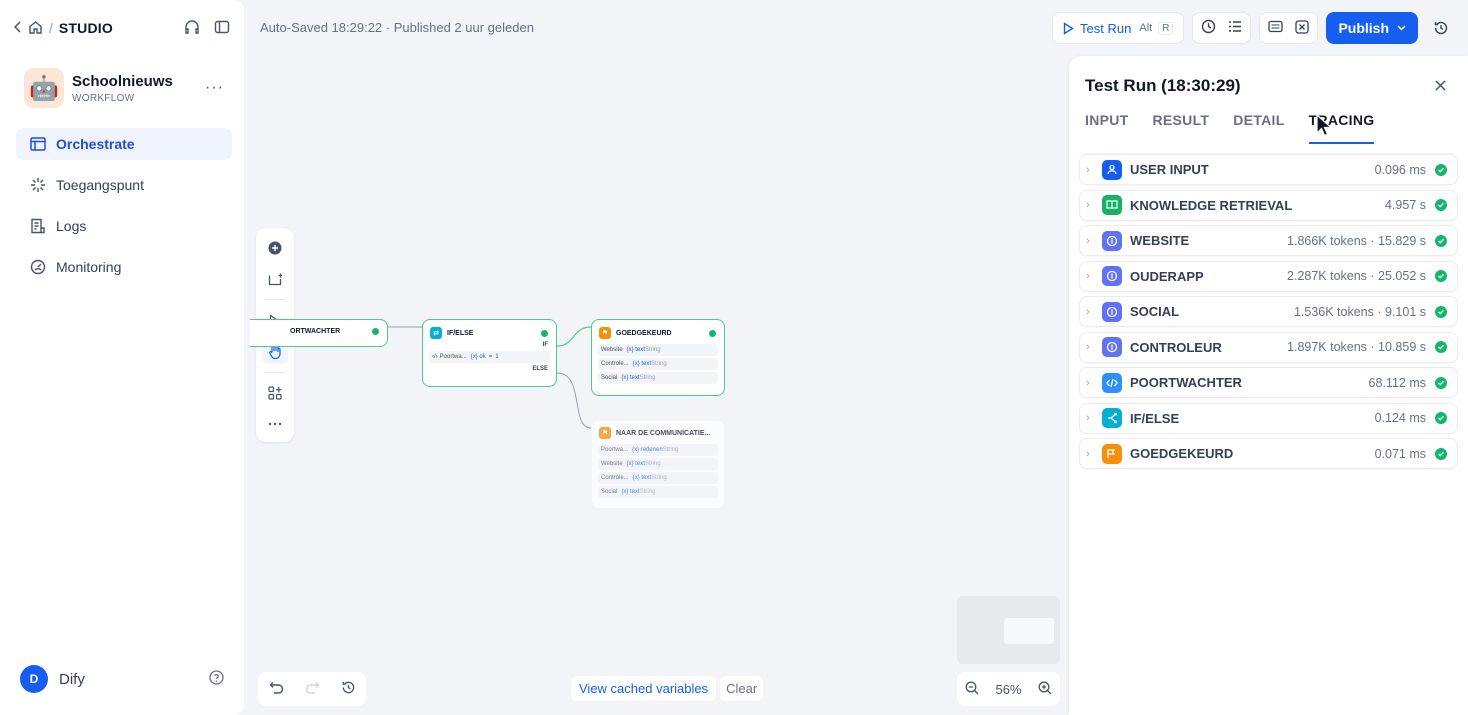  I want to click on condition-value: 1, so click(497, 357).